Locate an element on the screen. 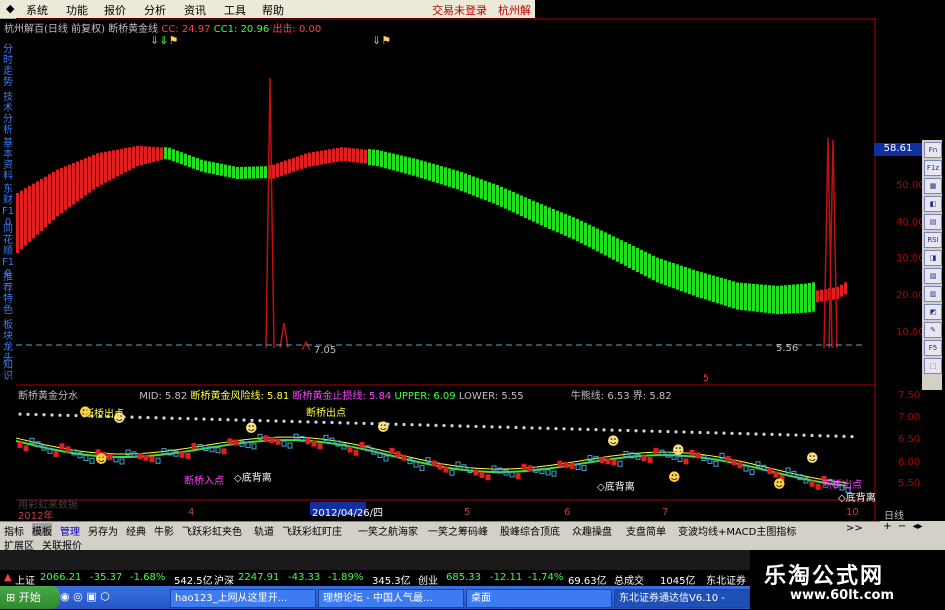 This screenshot has height=610, width=945. sz-pct: -1.89% is located at coordinates (346, 577).